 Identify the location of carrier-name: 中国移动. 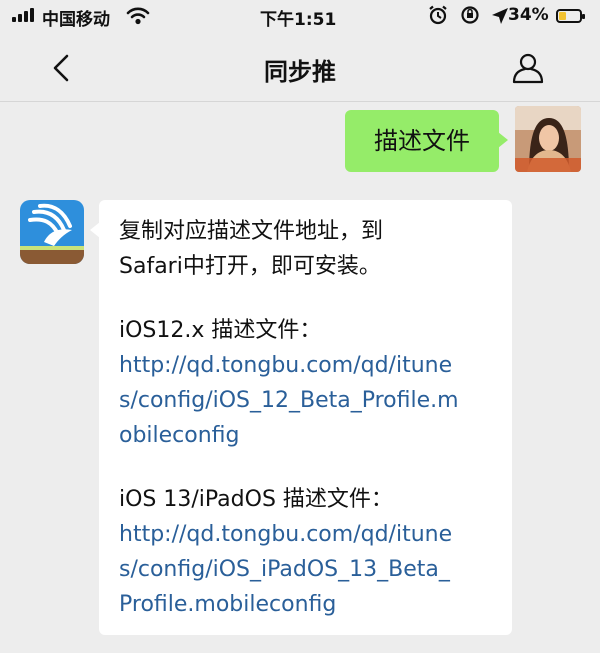
(76, 20).